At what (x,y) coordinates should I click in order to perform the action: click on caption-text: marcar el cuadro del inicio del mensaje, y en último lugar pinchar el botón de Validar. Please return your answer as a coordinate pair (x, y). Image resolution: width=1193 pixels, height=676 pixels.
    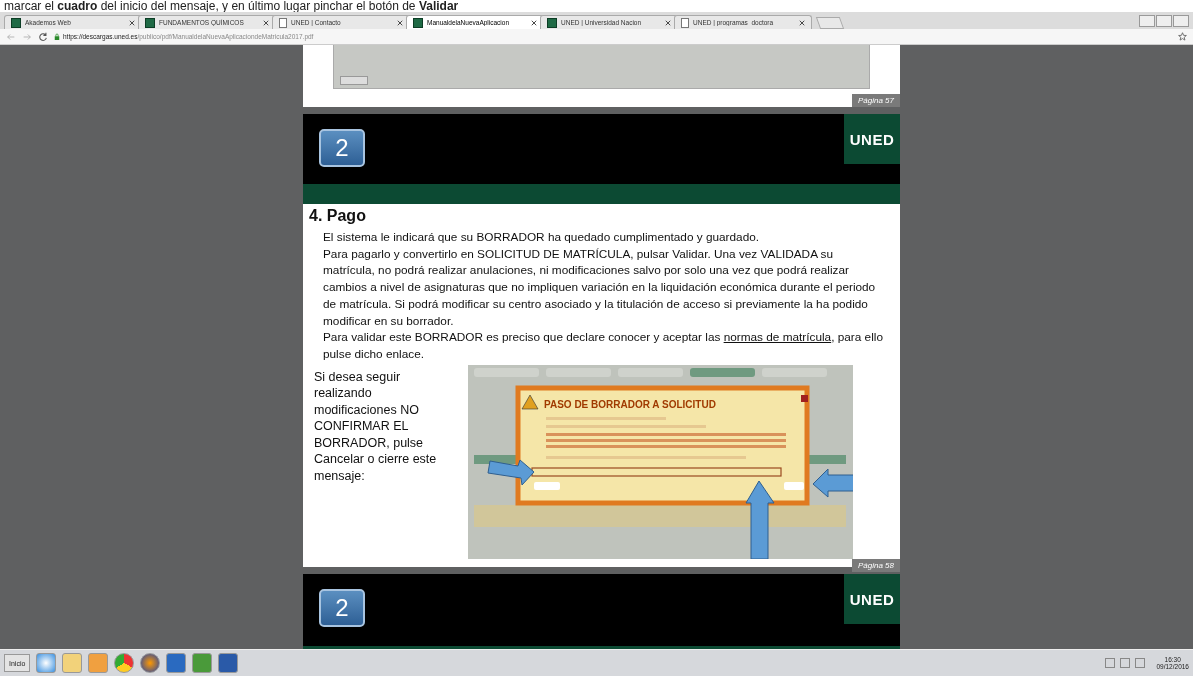
    Looking at the image, I should click on (231, 6).